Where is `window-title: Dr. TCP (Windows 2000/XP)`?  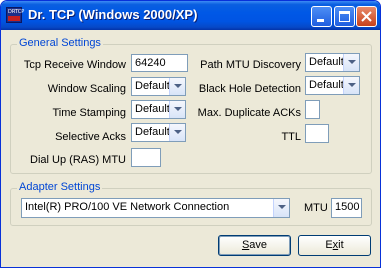 window-title: Dr. TCP (Windows 2000/XP) is located at coordinates (113, 14).